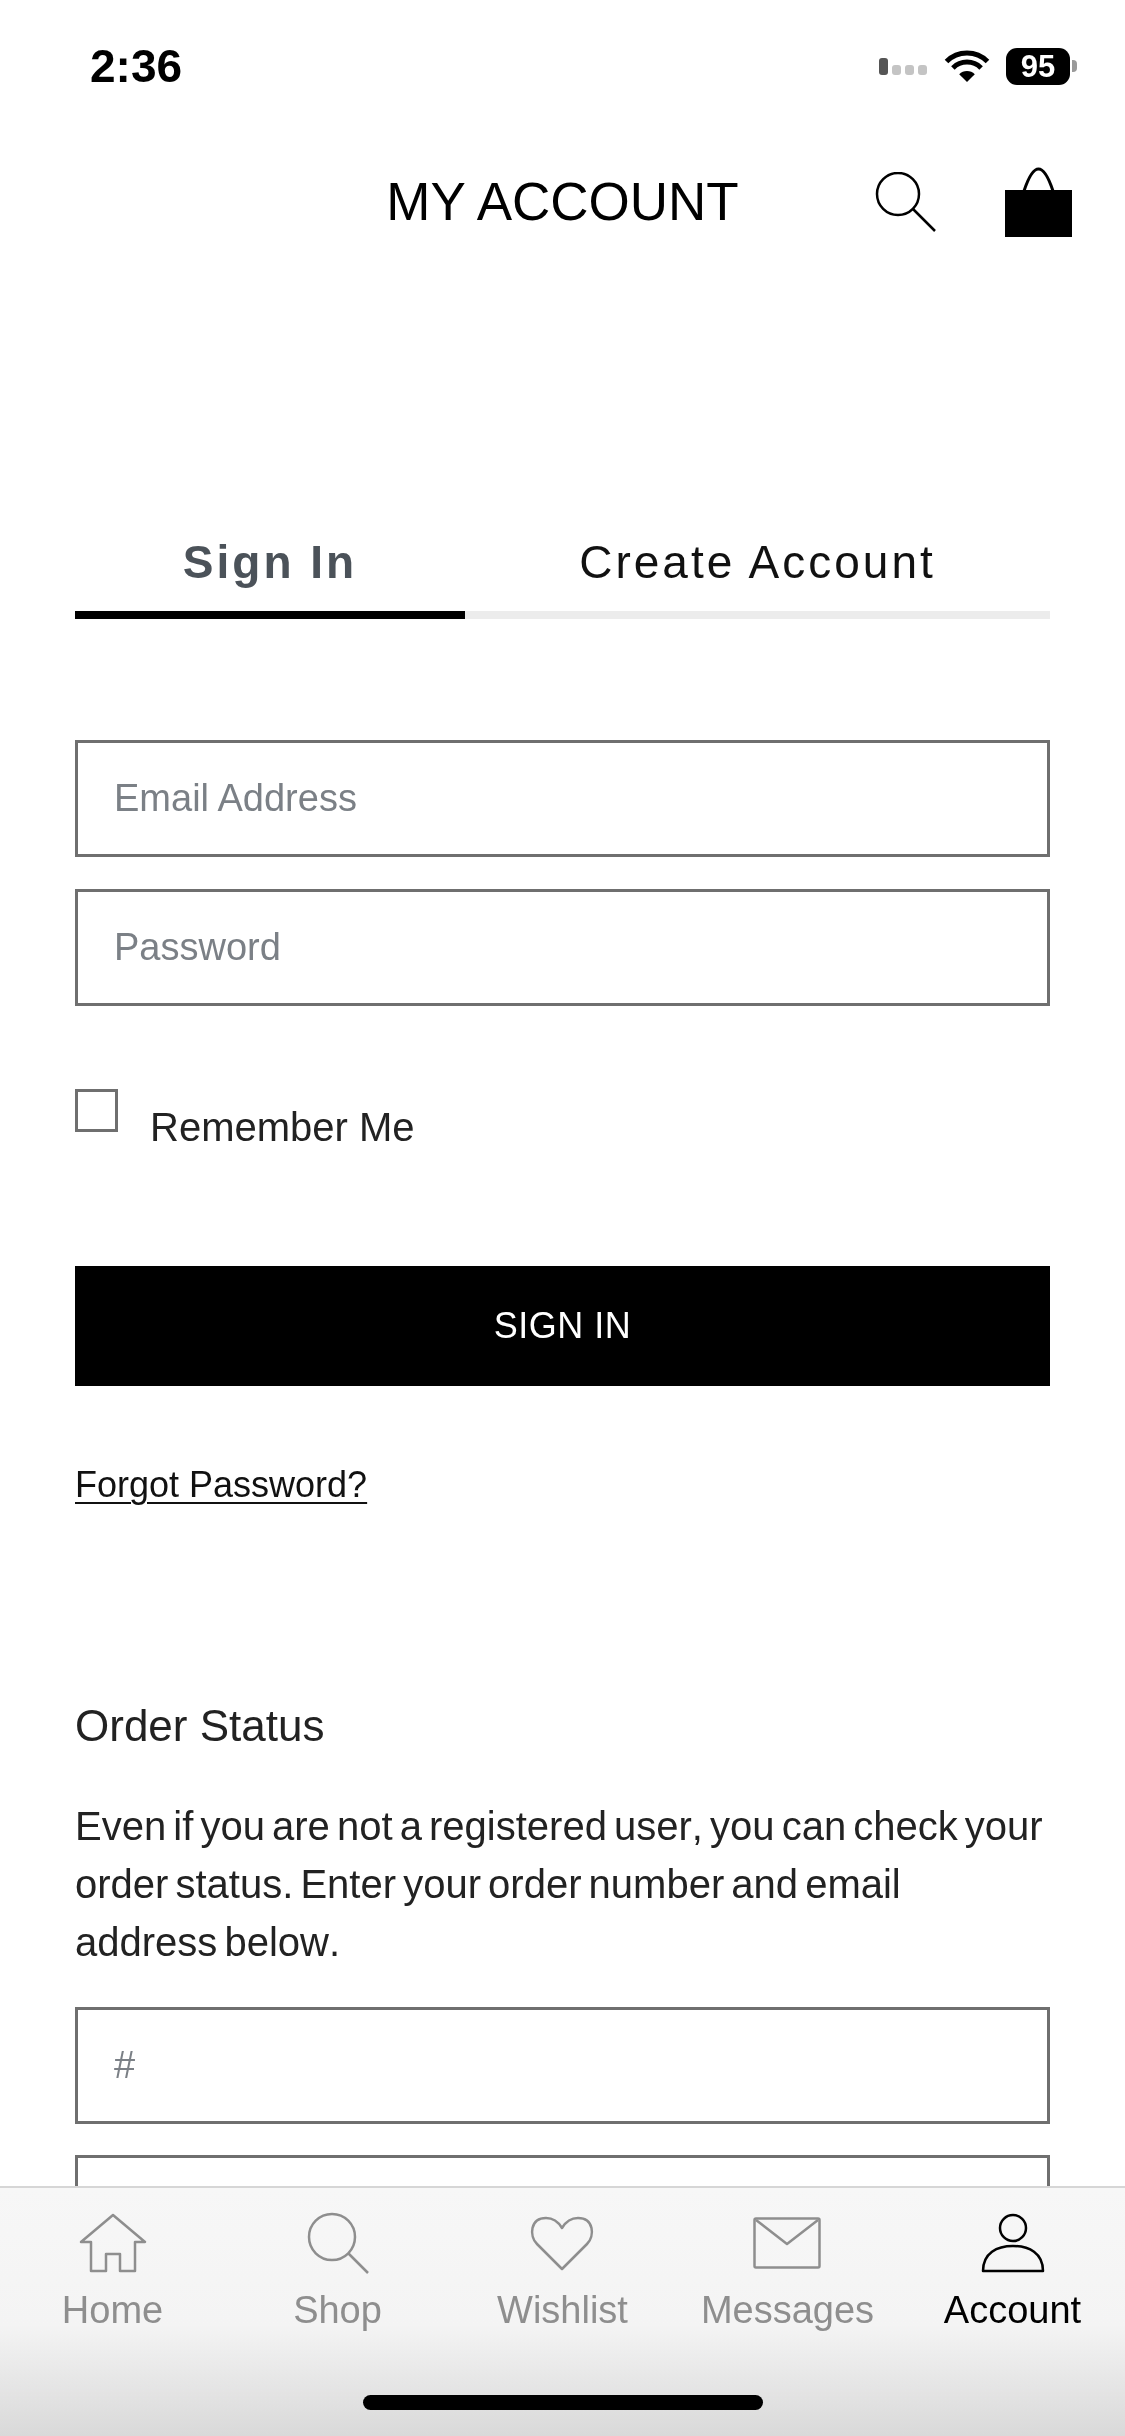 Image resolution: width=1125 pixels, height=2436 pixels. I want to click on tab: Sign In, so click(270, 576).